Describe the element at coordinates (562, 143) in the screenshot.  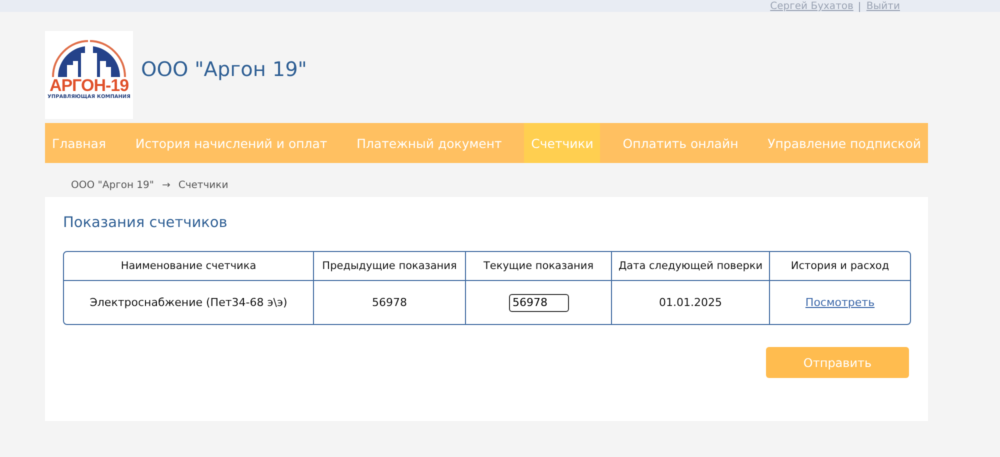
I see `nav-item: Счетчики` at that location.